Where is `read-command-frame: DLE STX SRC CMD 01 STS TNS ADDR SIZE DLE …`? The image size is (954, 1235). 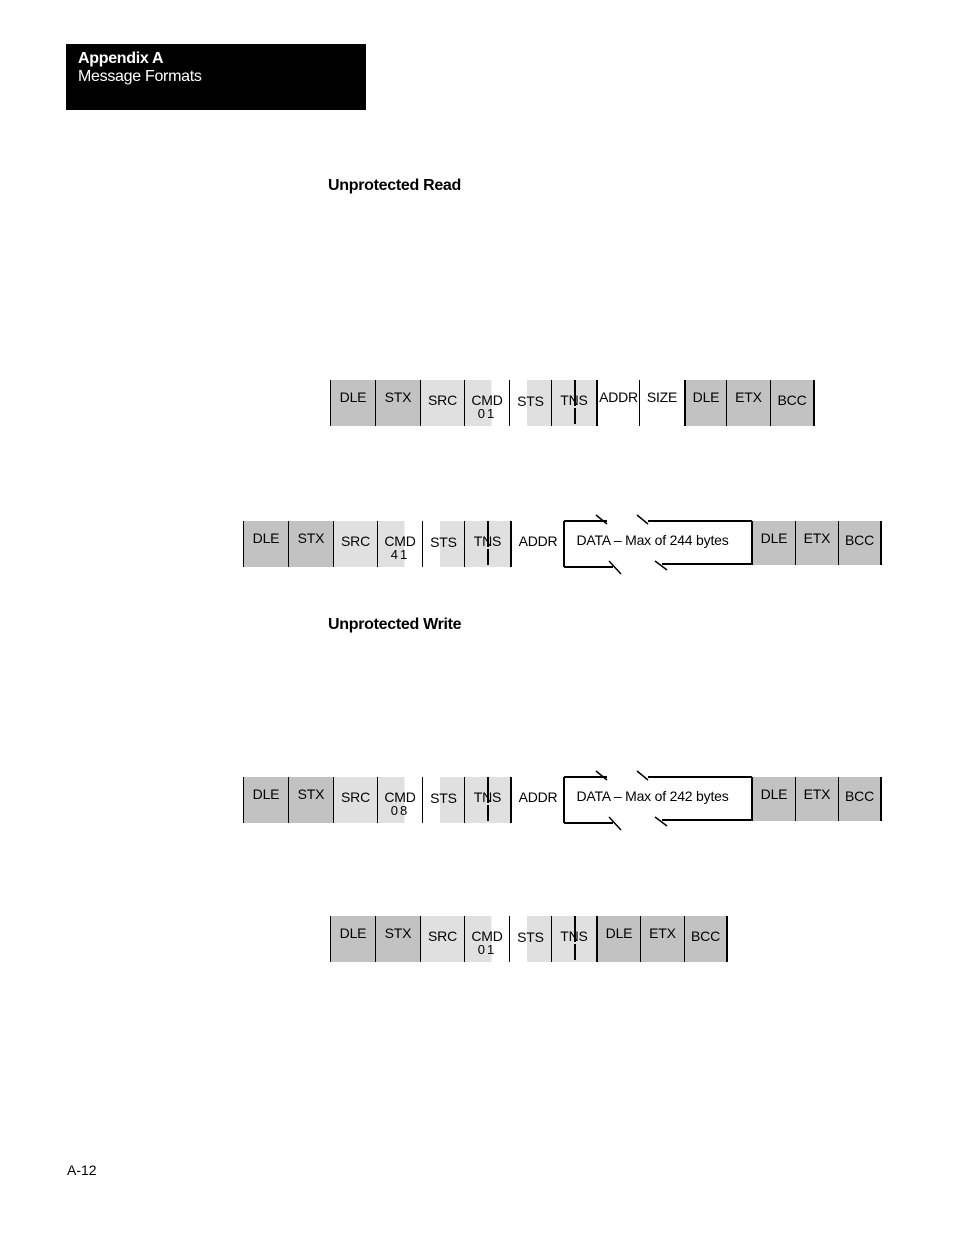
read-command-frame: DLE STX SRC CMD 01 STS TNS ADDR SIZE DLE … is located at coordinates (572, 403).